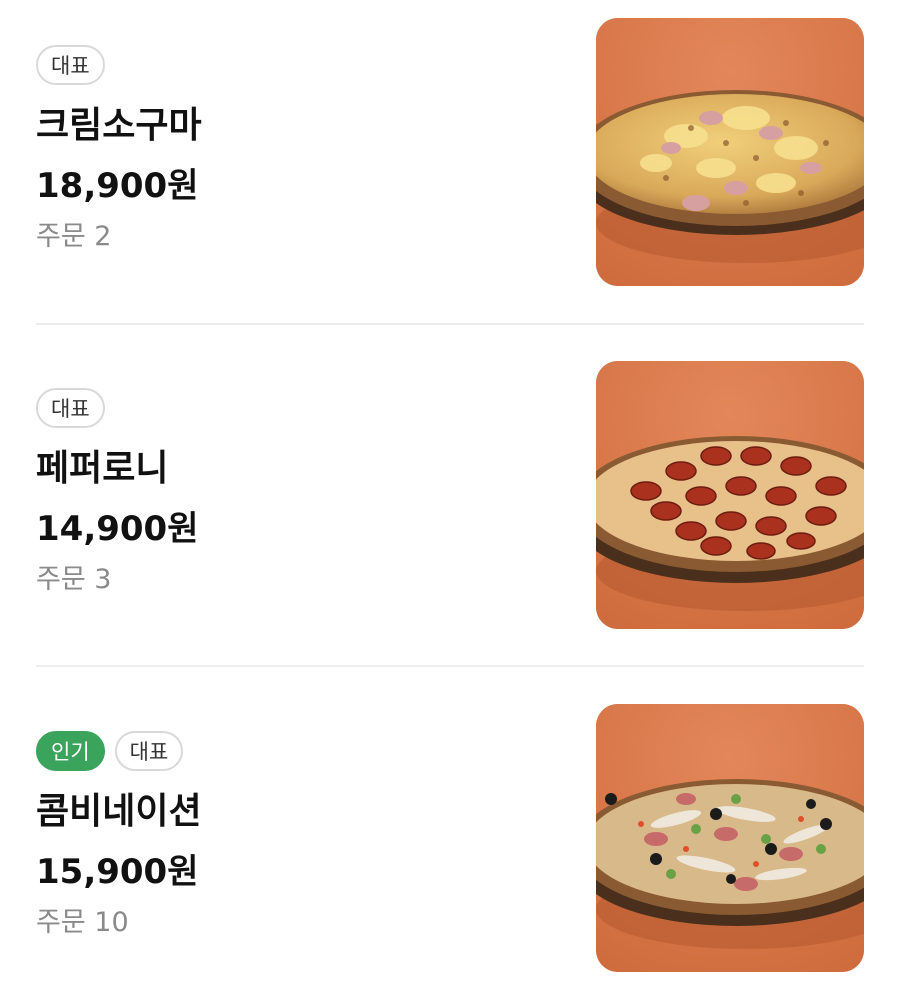 The image size is (900, 989). I want to click on badge-group: 인기 대표, so click(110, 751).